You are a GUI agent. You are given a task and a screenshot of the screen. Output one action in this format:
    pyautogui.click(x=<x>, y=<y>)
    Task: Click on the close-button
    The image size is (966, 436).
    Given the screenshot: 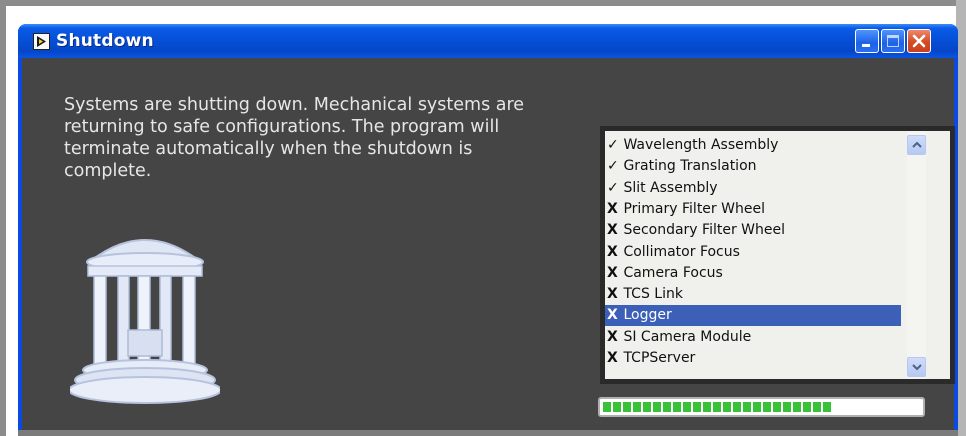 What is the action you would take?
    pyautogui.click(x=919, y=41)
    